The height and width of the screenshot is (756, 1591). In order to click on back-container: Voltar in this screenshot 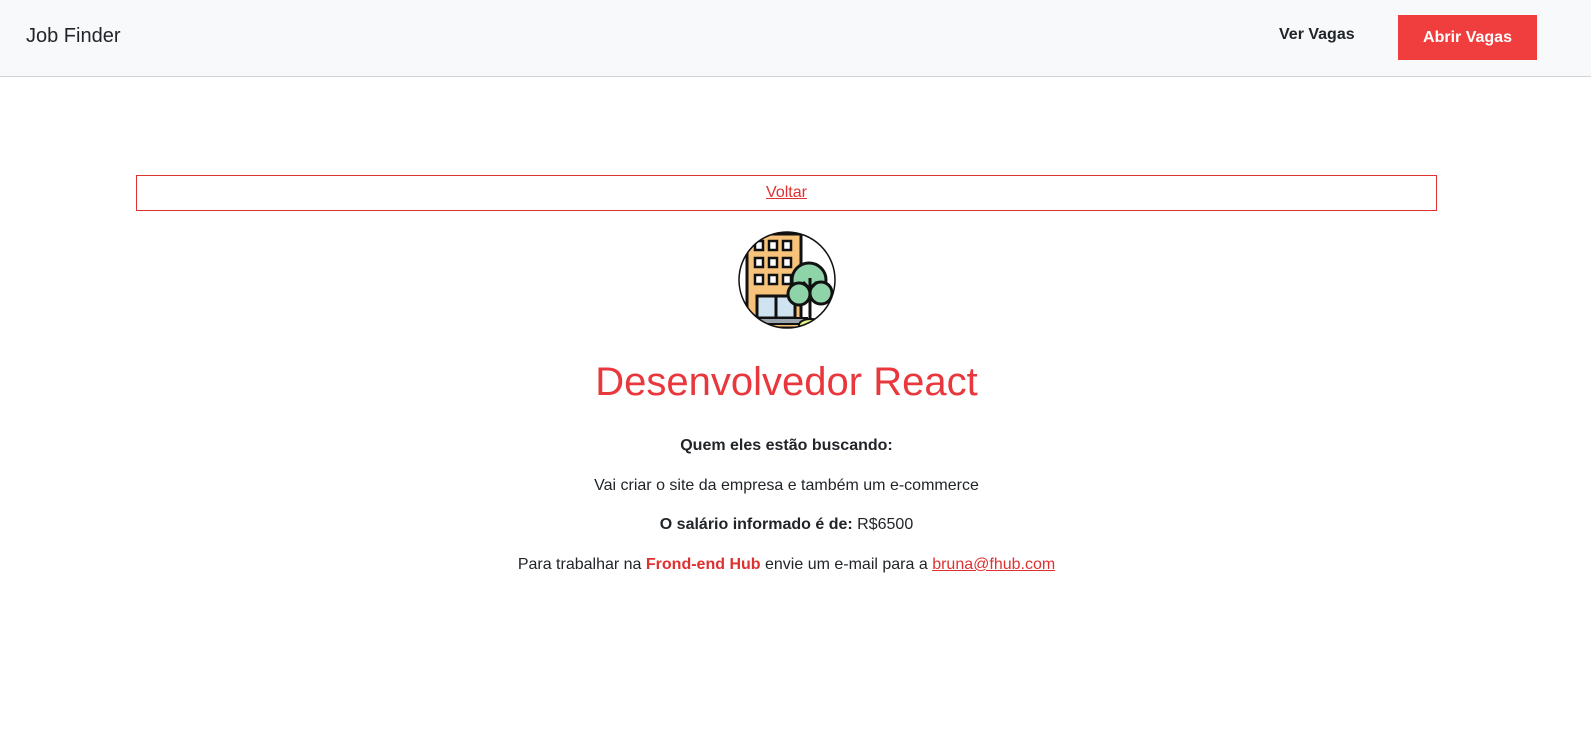, I will do `click(786, 193)`.